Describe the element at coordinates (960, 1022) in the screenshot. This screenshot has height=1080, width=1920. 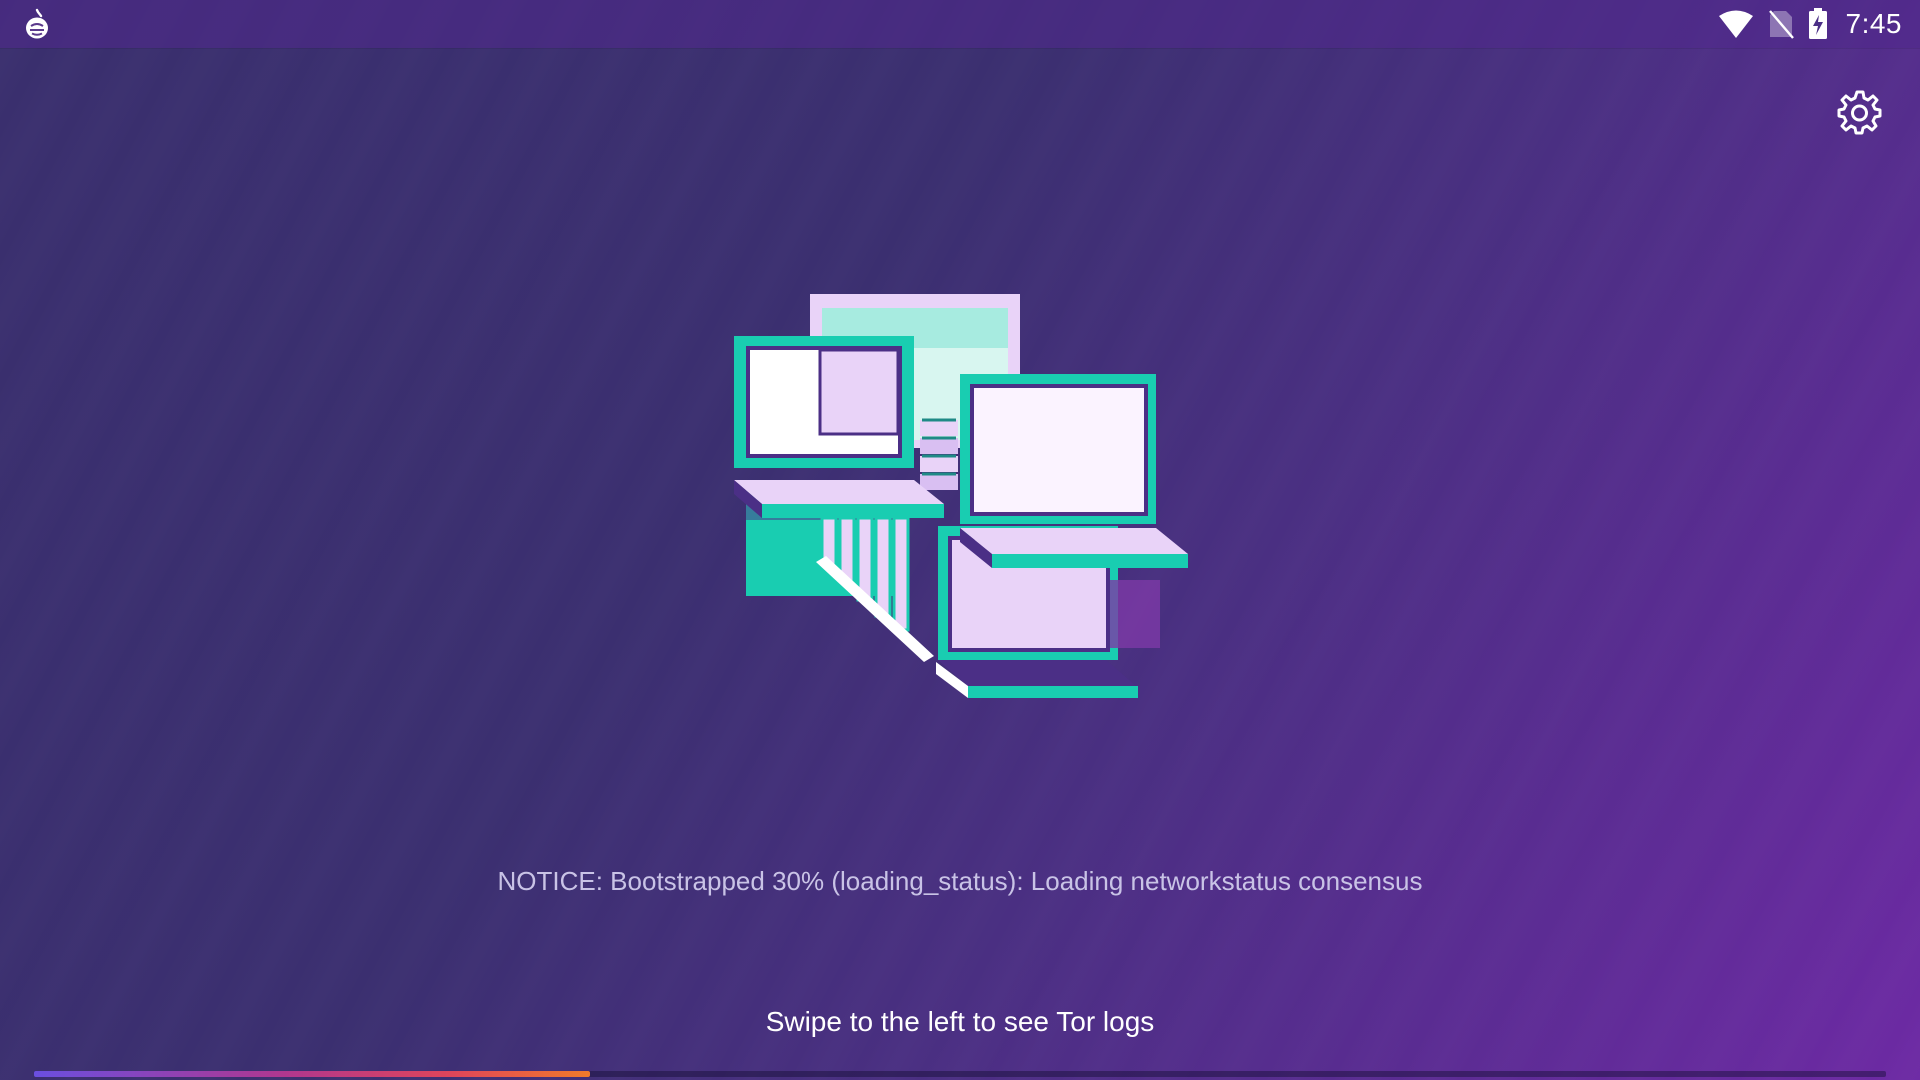
I see `swipe-hint: Swipe to the left to see Tor logs` at that location.